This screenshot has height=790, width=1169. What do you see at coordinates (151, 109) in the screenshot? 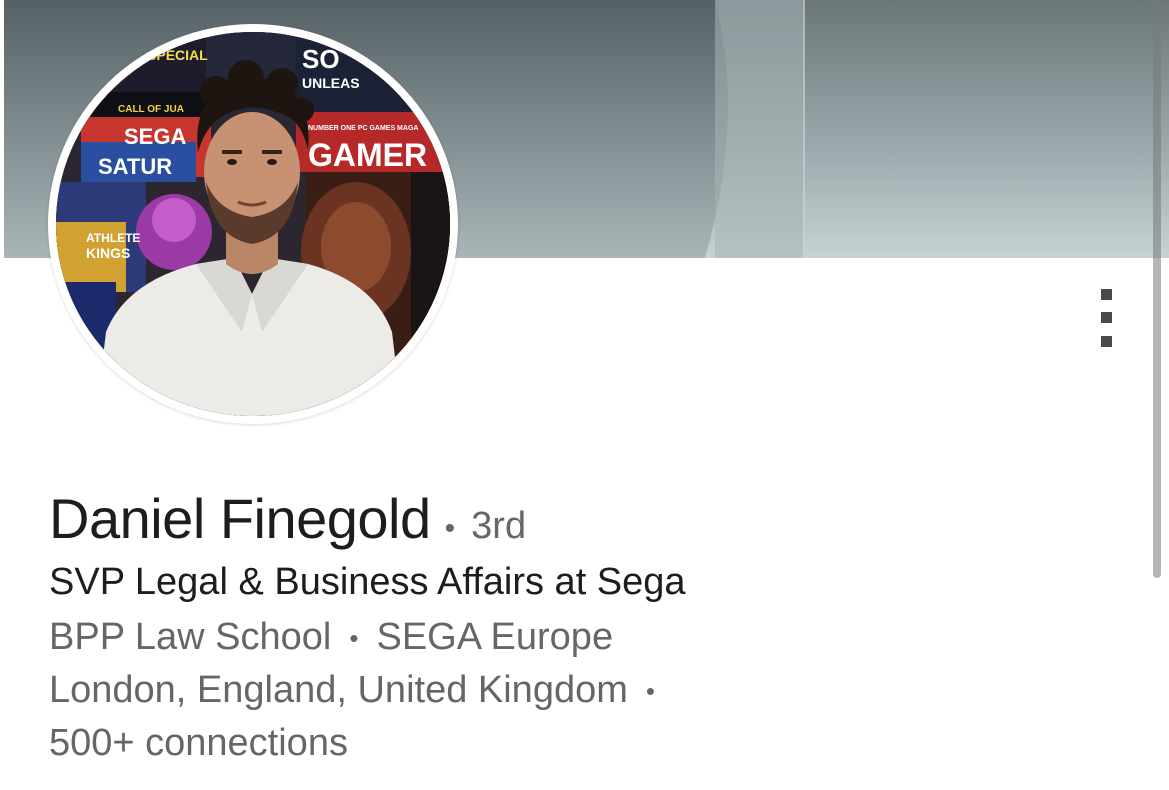
I see `mag-text-4: CALL OF JUA` at bounding box center [151, 109].